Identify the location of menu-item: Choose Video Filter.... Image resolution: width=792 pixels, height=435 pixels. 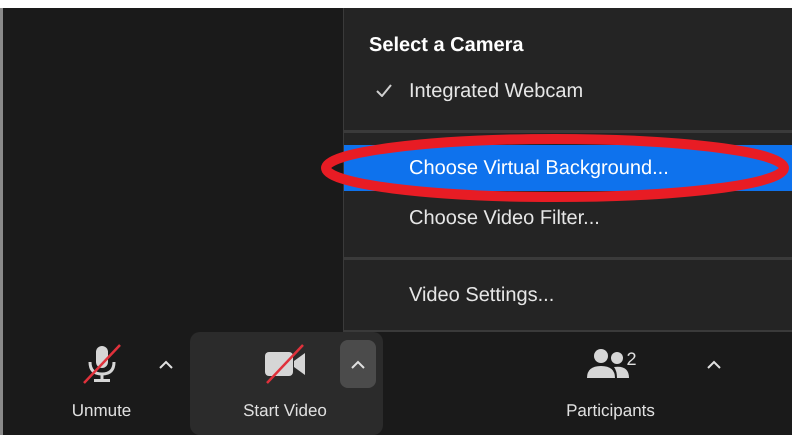
(568, 218).